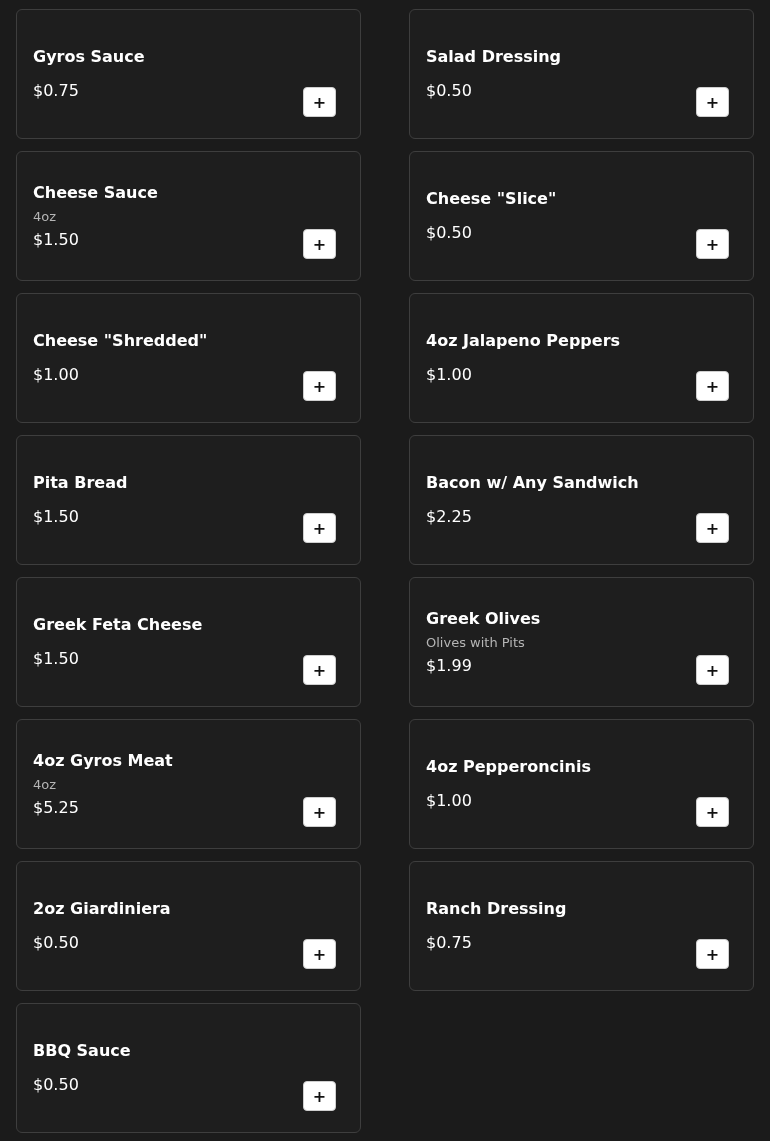  What do you see at coordinates (476, 642) in the screenshot?
I see `item-description: Olives with Pits` at bounding box center [476, 642].